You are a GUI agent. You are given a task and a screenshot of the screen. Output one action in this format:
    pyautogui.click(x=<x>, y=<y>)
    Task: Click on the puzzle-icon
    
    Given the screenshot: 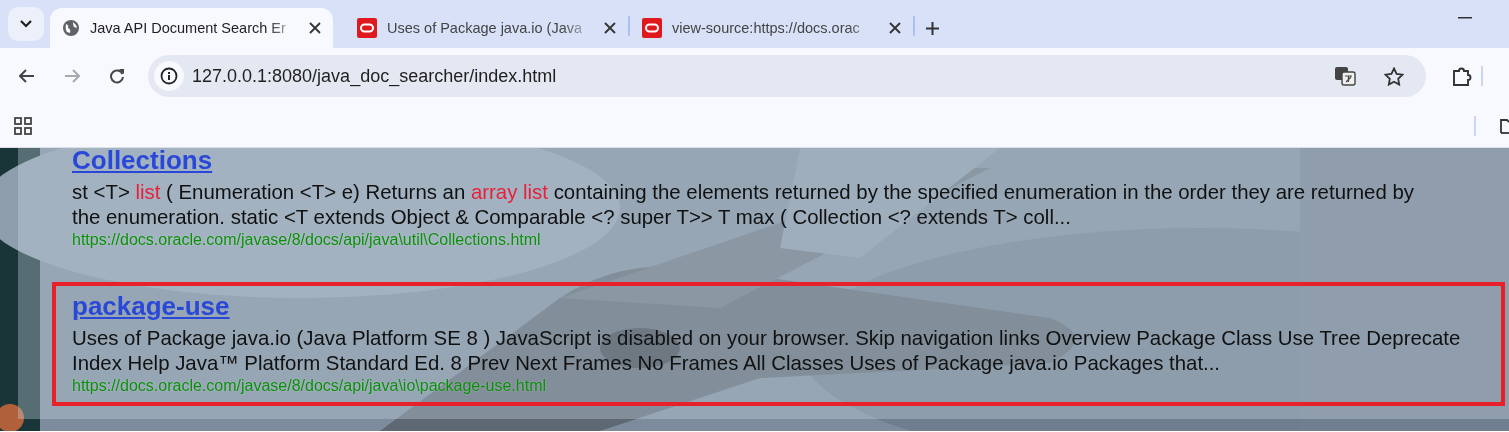 What is the action you would take?
    pyautogui.click(x=1462, y=76)
    